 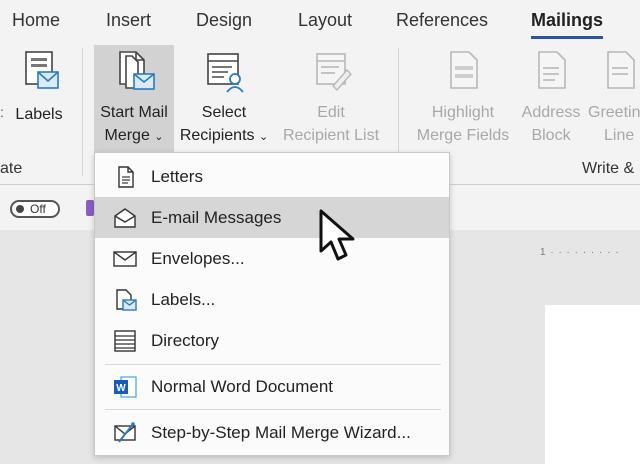 I want to click on group-label-create: ate, so click(x=11, y=168).